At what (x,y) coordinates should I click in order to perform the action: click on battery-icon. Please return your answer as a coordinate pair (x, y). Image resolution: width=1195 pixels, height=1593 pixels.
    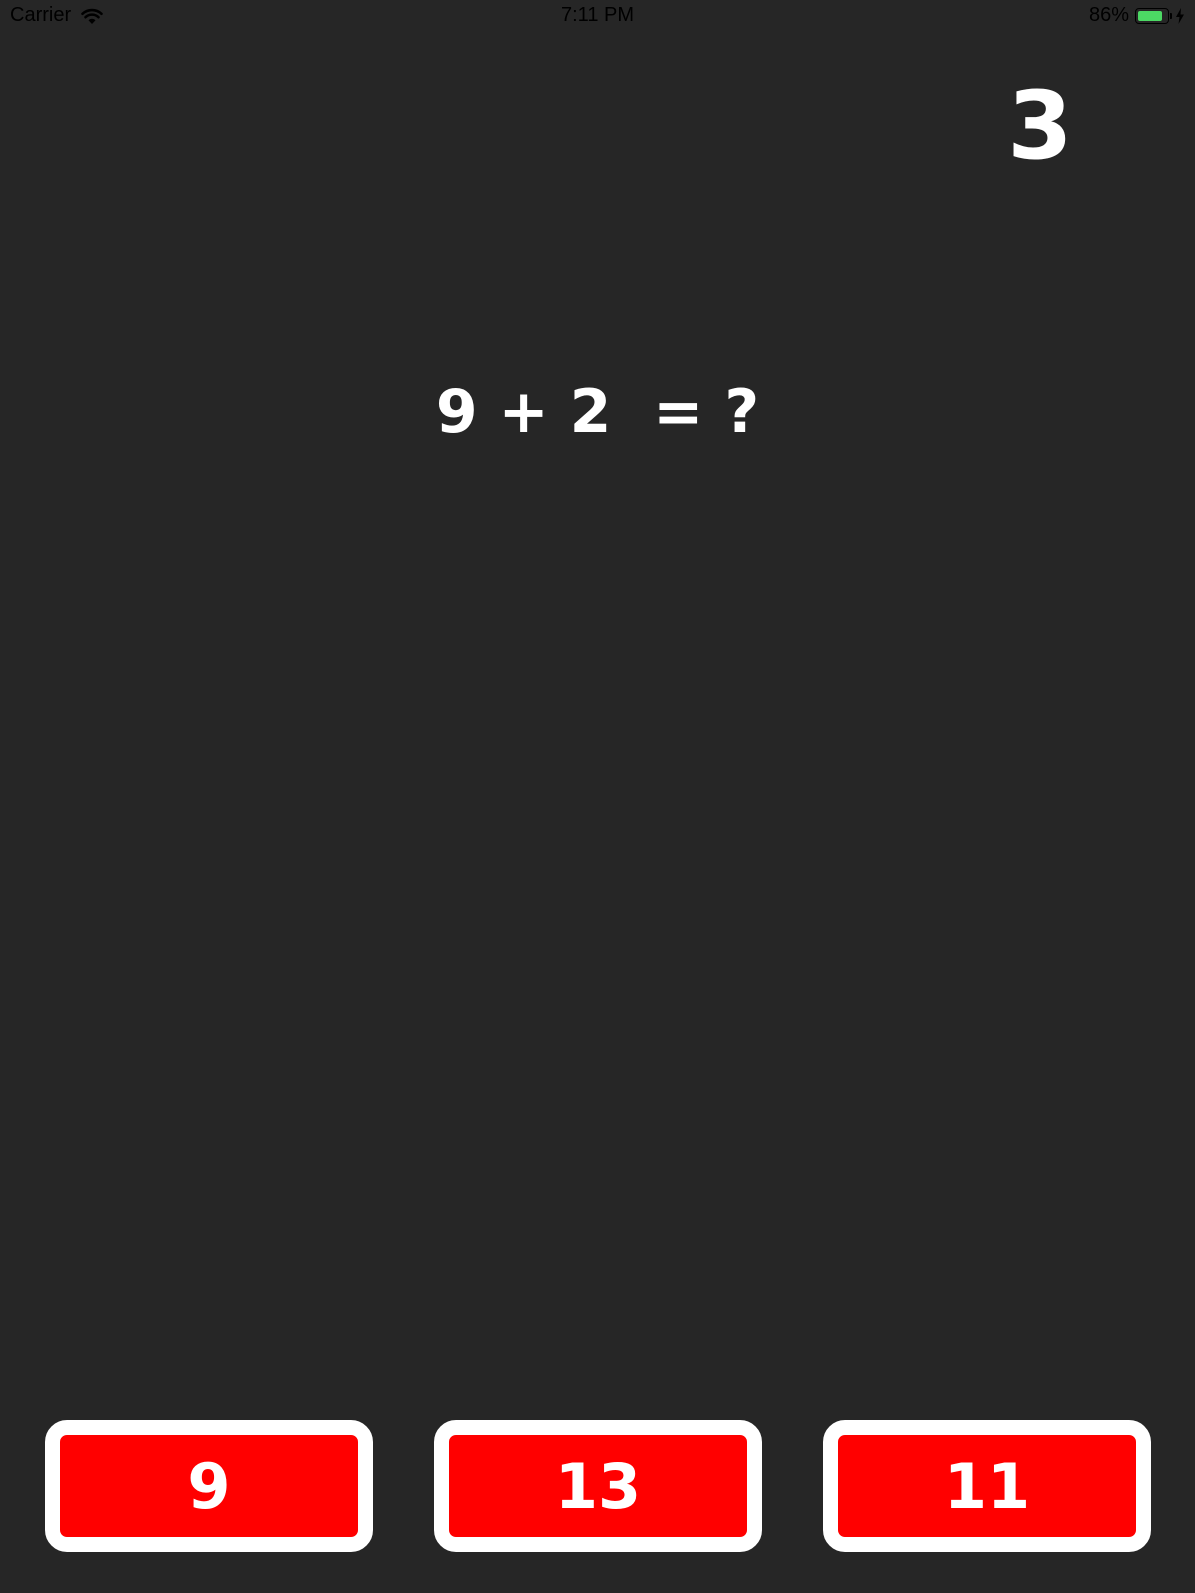
    Looking at the image, I should click on (1153, 15).